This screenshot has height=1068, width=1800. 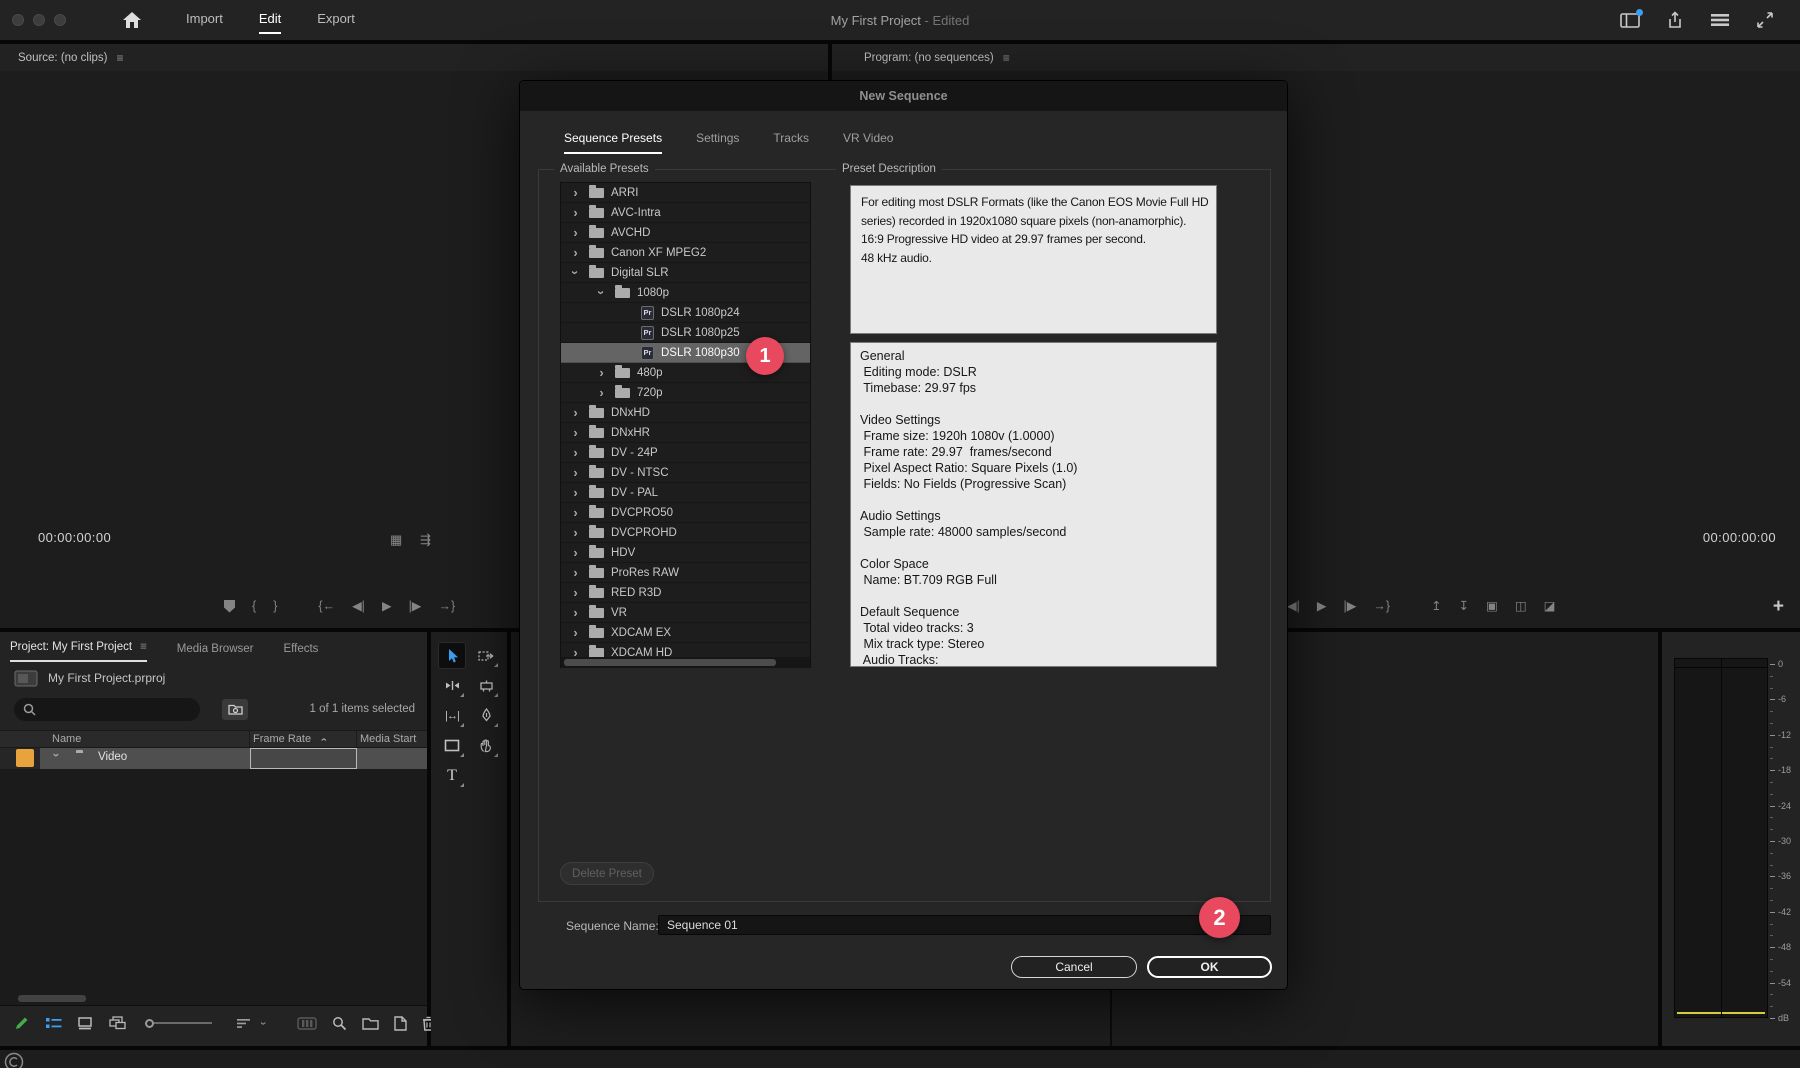 What do you see at coordinates (486, 655) in the screenshot?
I see `track-select-forward-tool` at bounding box center [486, 655].